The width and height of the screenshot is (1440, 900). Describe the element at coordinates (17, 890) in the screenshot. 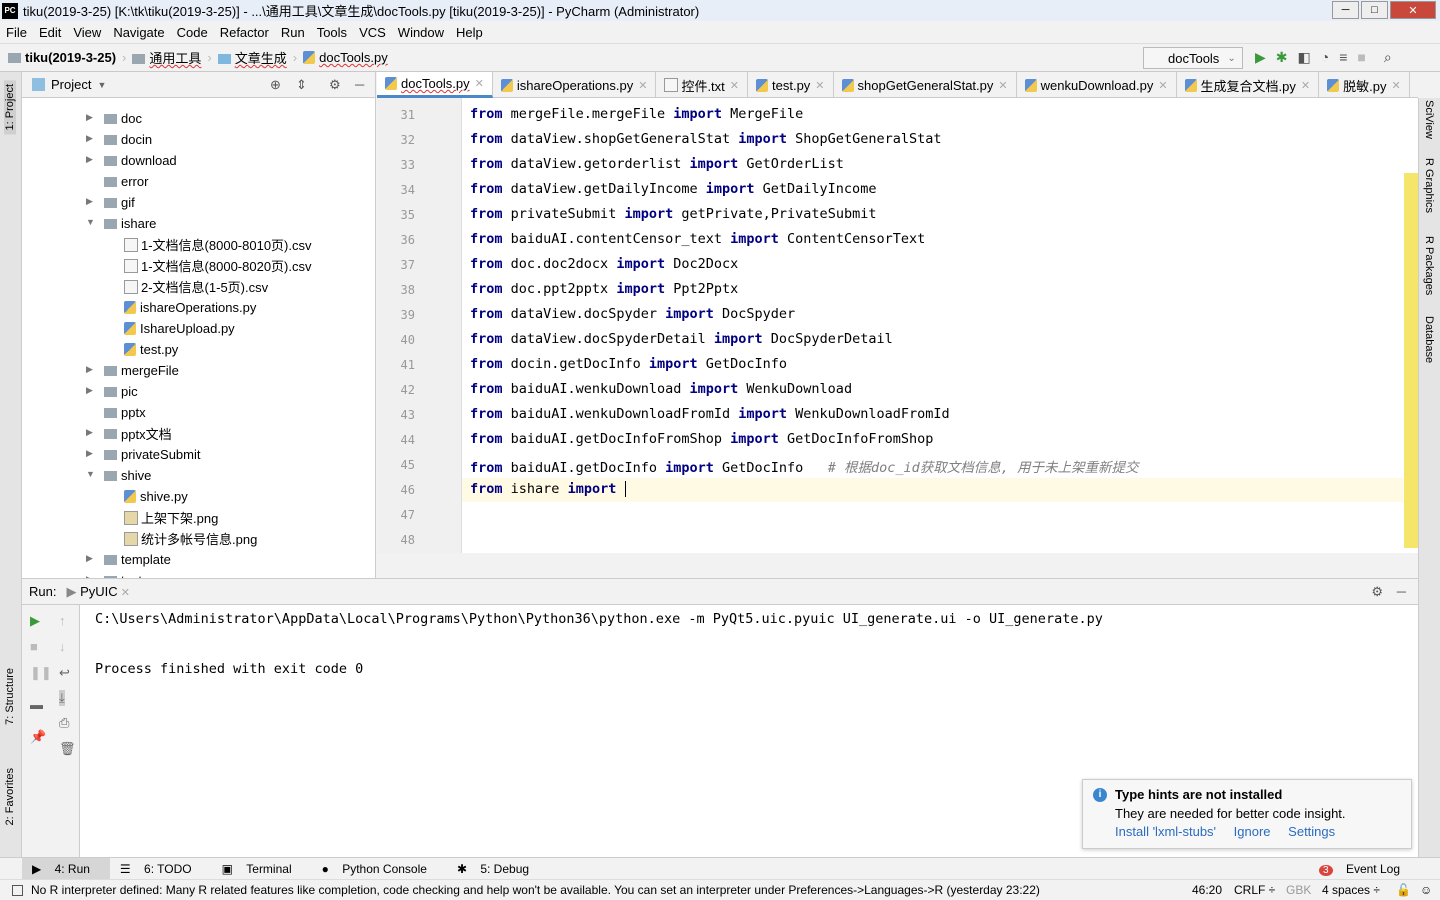

I see `status-toggle-icon` at that location.